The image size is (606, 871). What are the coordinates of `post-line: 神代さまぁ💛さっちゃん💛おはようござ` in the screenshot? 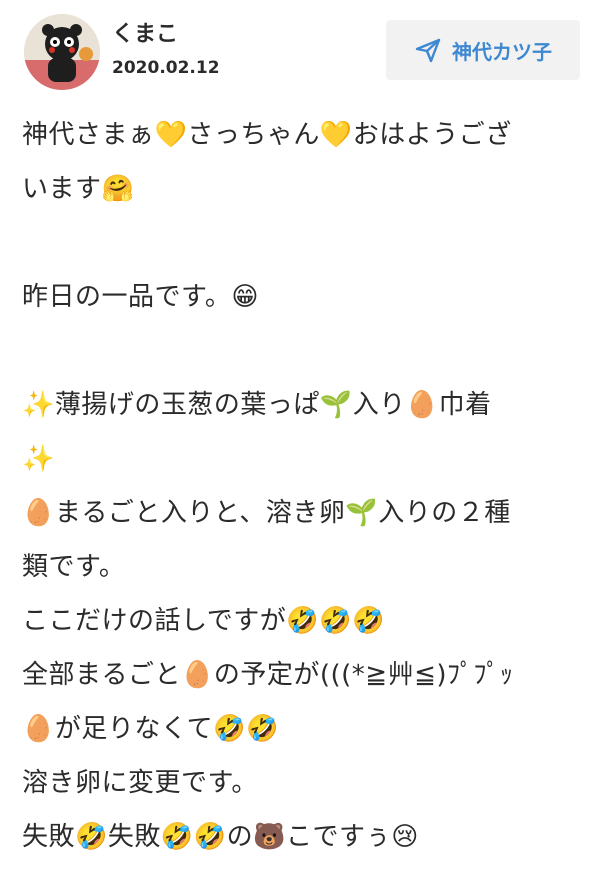 It's located at (267, 135).